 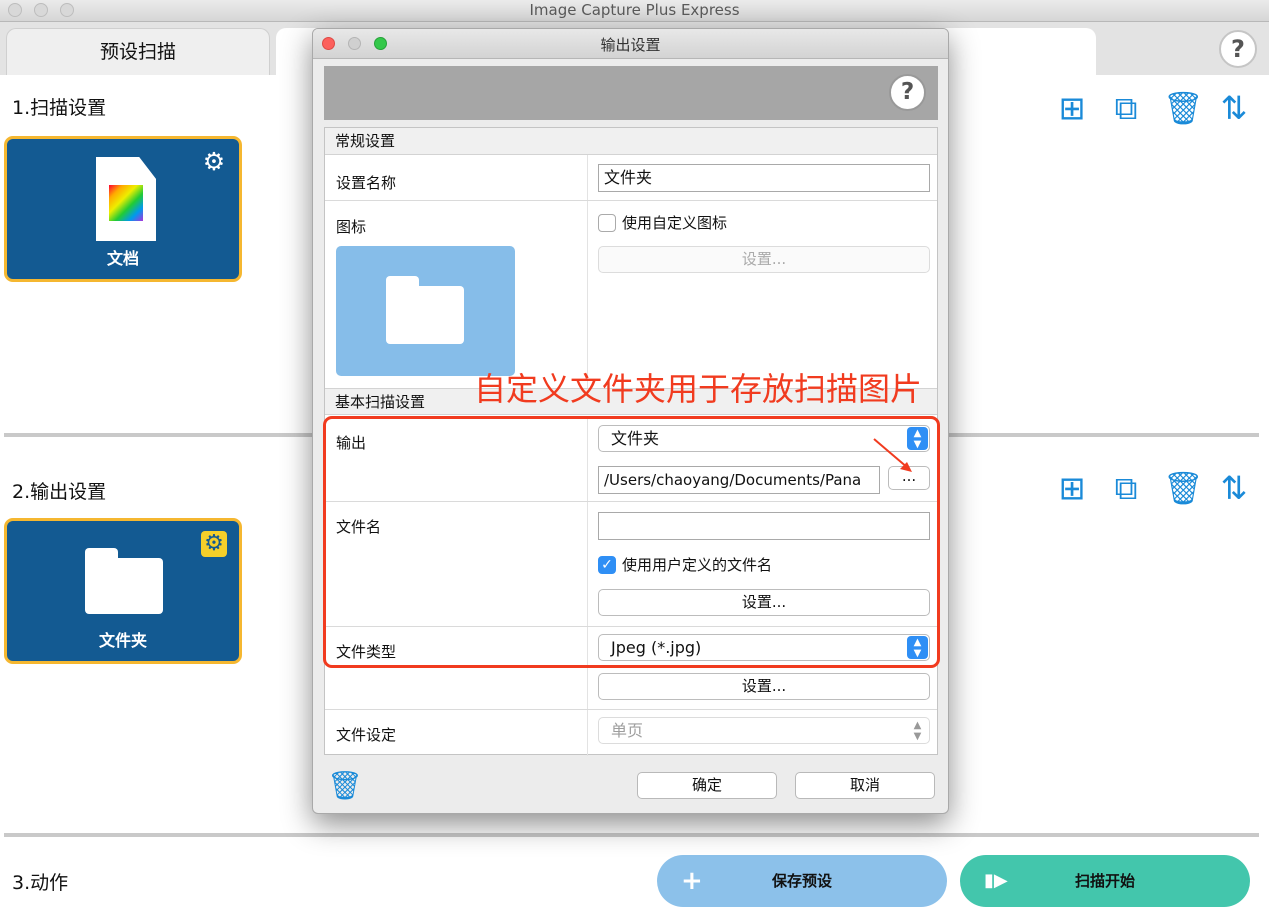 I want to click on output-preset-card: ⚙ 文件夹, so click(x=123, y=591).